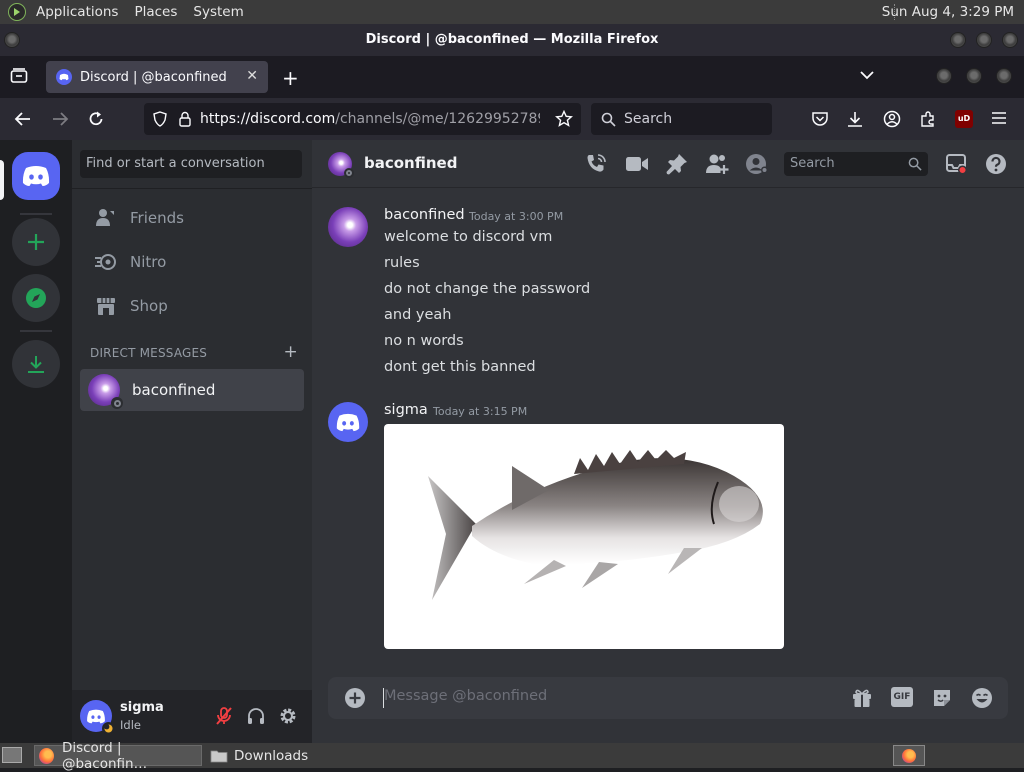 This screenshot has height=772, width=1024. I want to click on reload-icon, so click(96, 119).